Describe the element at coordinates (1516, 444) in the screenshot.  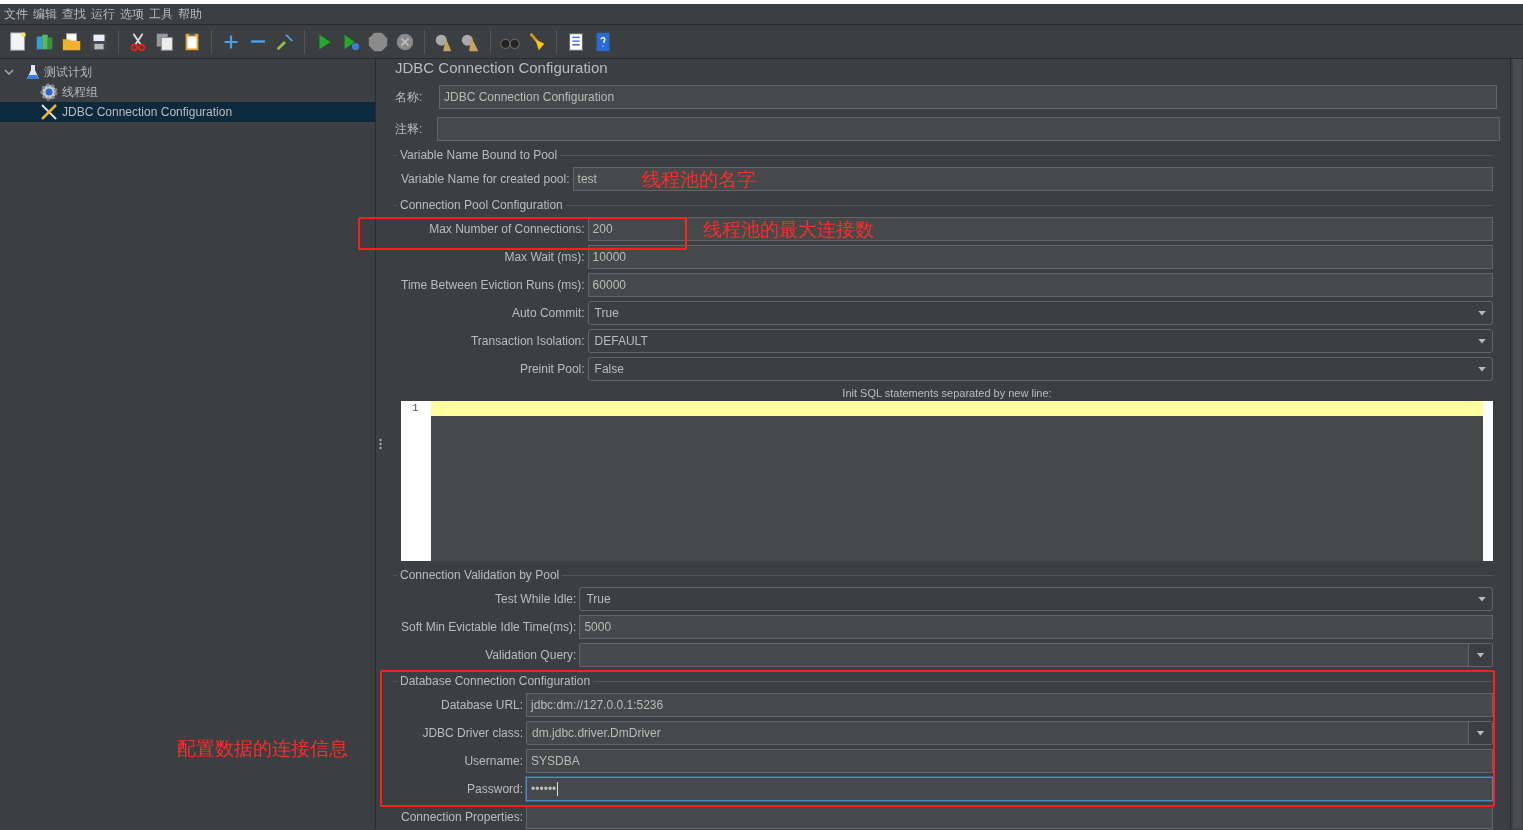
I see `scrollbar` at that location.